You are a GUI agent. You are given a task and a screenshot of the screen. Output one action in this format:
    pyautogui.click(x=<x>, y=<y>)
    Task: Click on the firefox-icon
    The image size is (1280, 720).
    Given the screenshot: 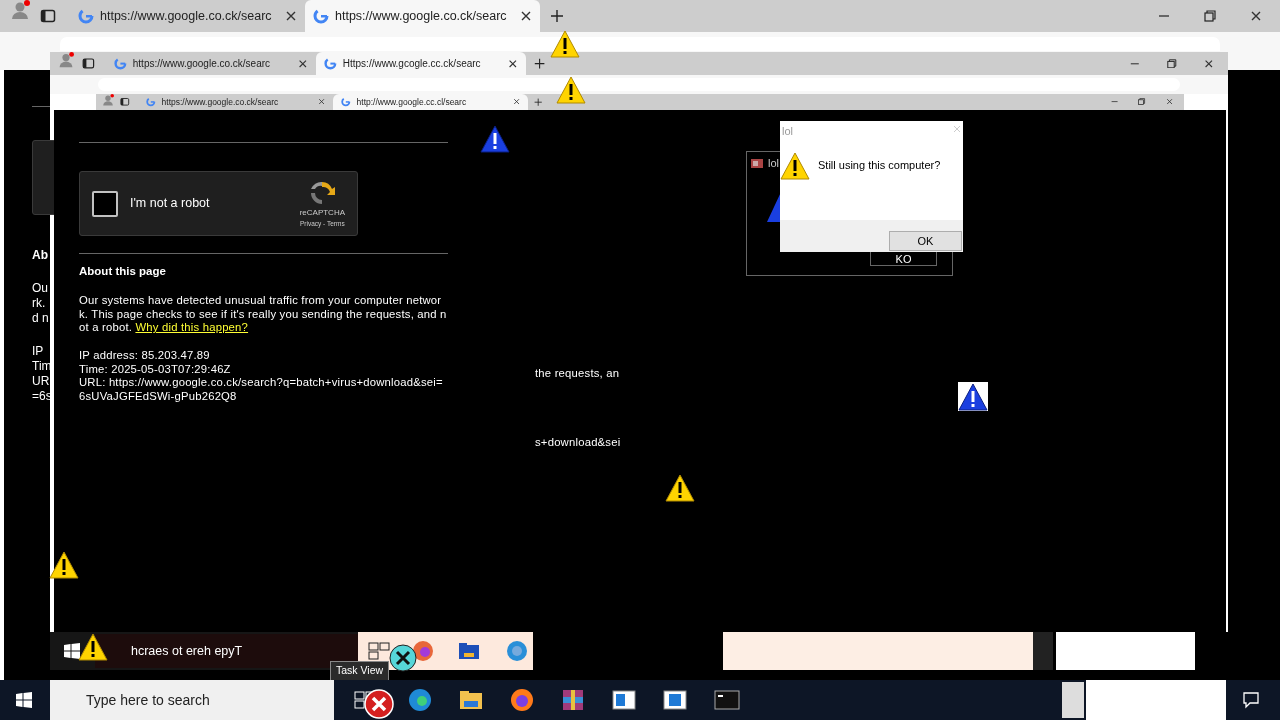 What is the action you would take?
    pyautogui.click(x=522, y=700)
    